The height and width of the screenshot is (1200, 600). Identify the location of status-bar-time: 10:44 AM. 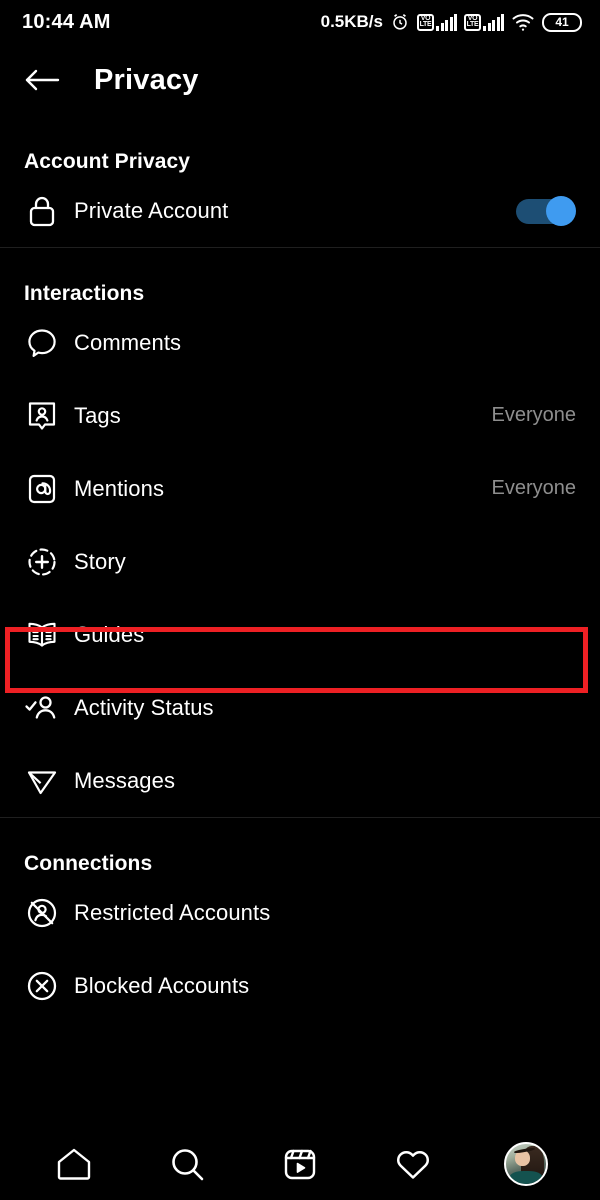
(66, 21).